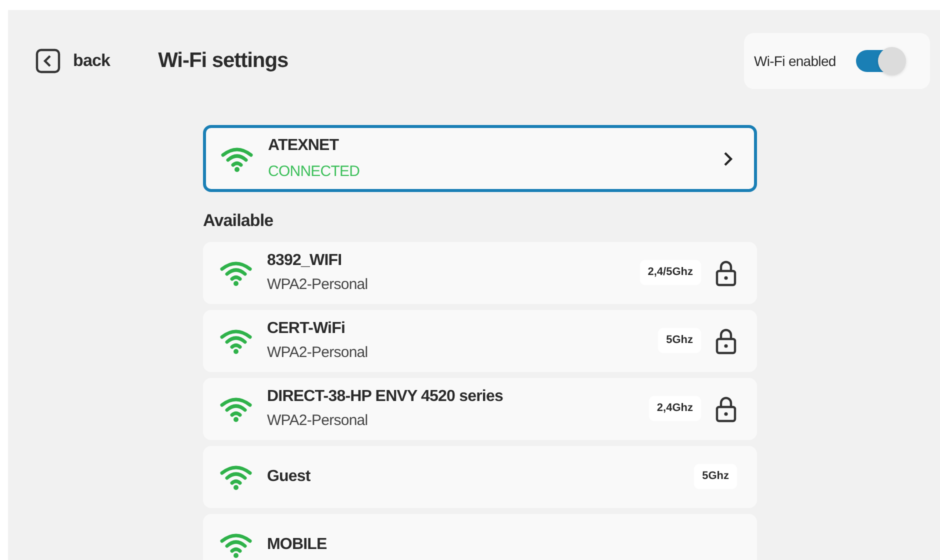  Describe the element at coordinates (728, 158) in the screenshot. I see `chevron-right-icon` at that location.